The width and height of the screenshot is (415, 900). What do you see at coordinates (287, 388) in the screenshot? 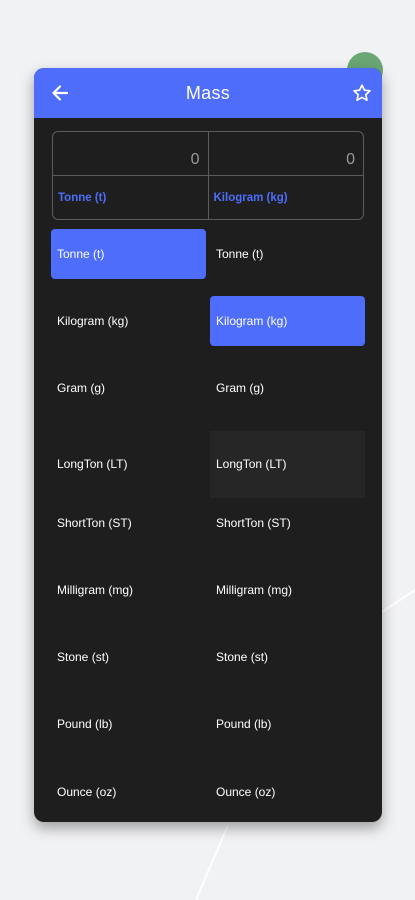
I see `to-unit-item: Gram (g)` at bounding box center [287, 388].